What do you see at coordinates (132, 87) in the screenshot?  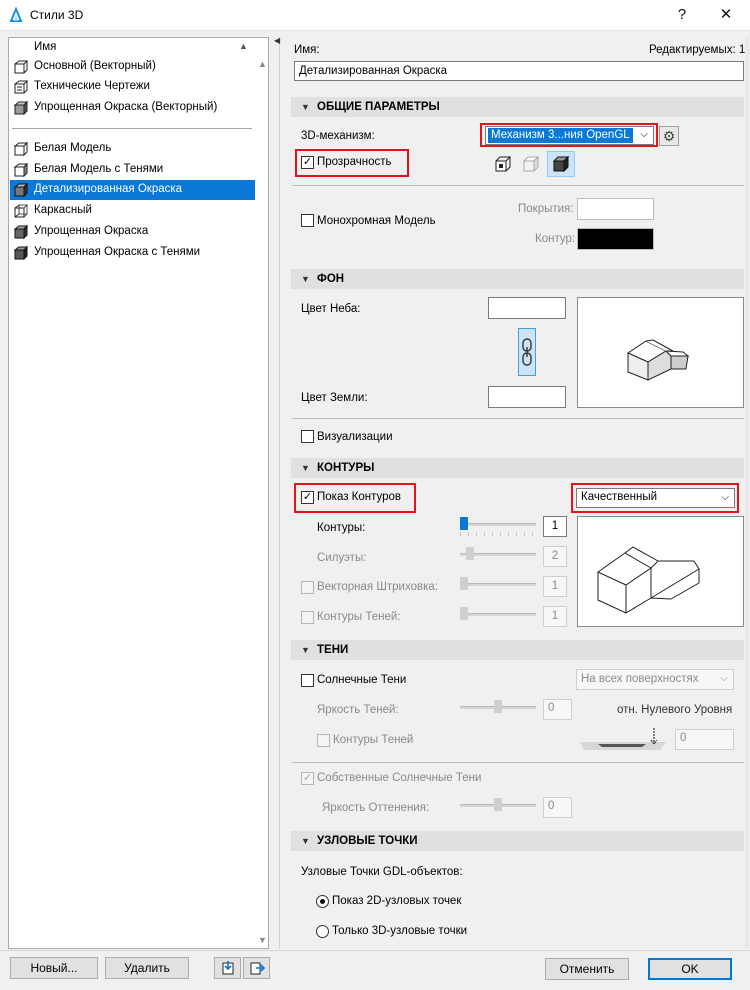 I see `list-item: Технические Чертежи` at bounding box center [132, 87].